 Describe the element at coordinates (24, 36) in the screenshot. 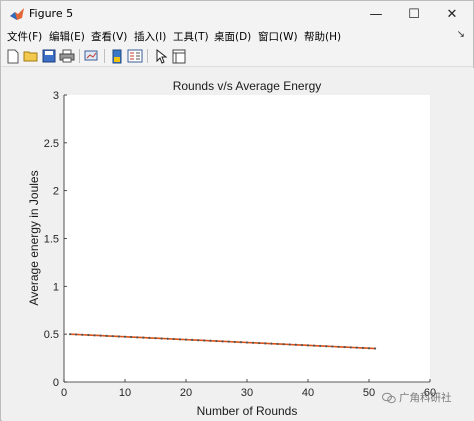

I see `menu-file: 文件(F)` at that location.